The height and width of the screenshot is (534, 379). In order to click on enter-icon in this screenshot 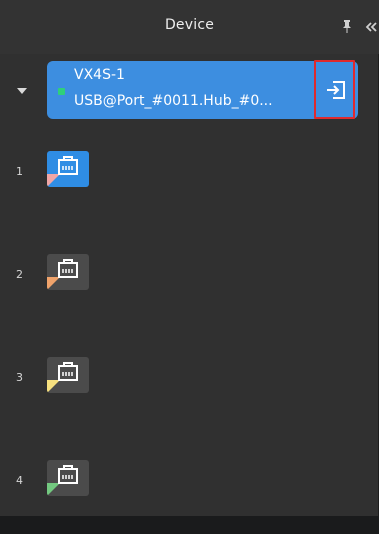, I will do `click(336, 90)`.